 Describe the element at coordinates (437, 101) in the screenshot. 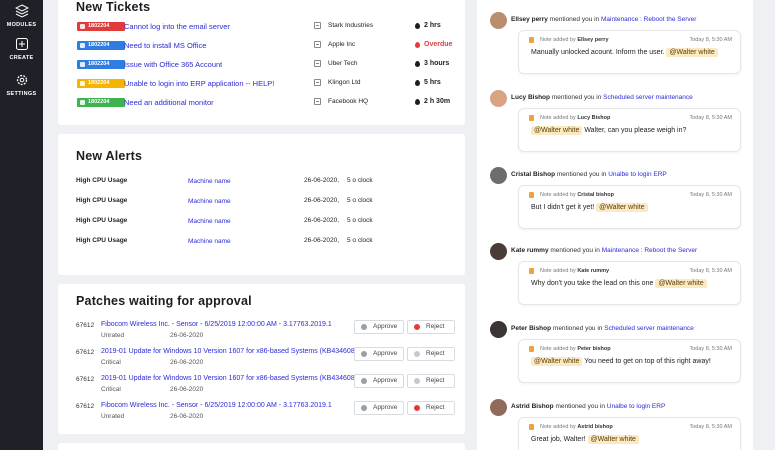

I see `ticket-time: 2 h 30m` at that location.